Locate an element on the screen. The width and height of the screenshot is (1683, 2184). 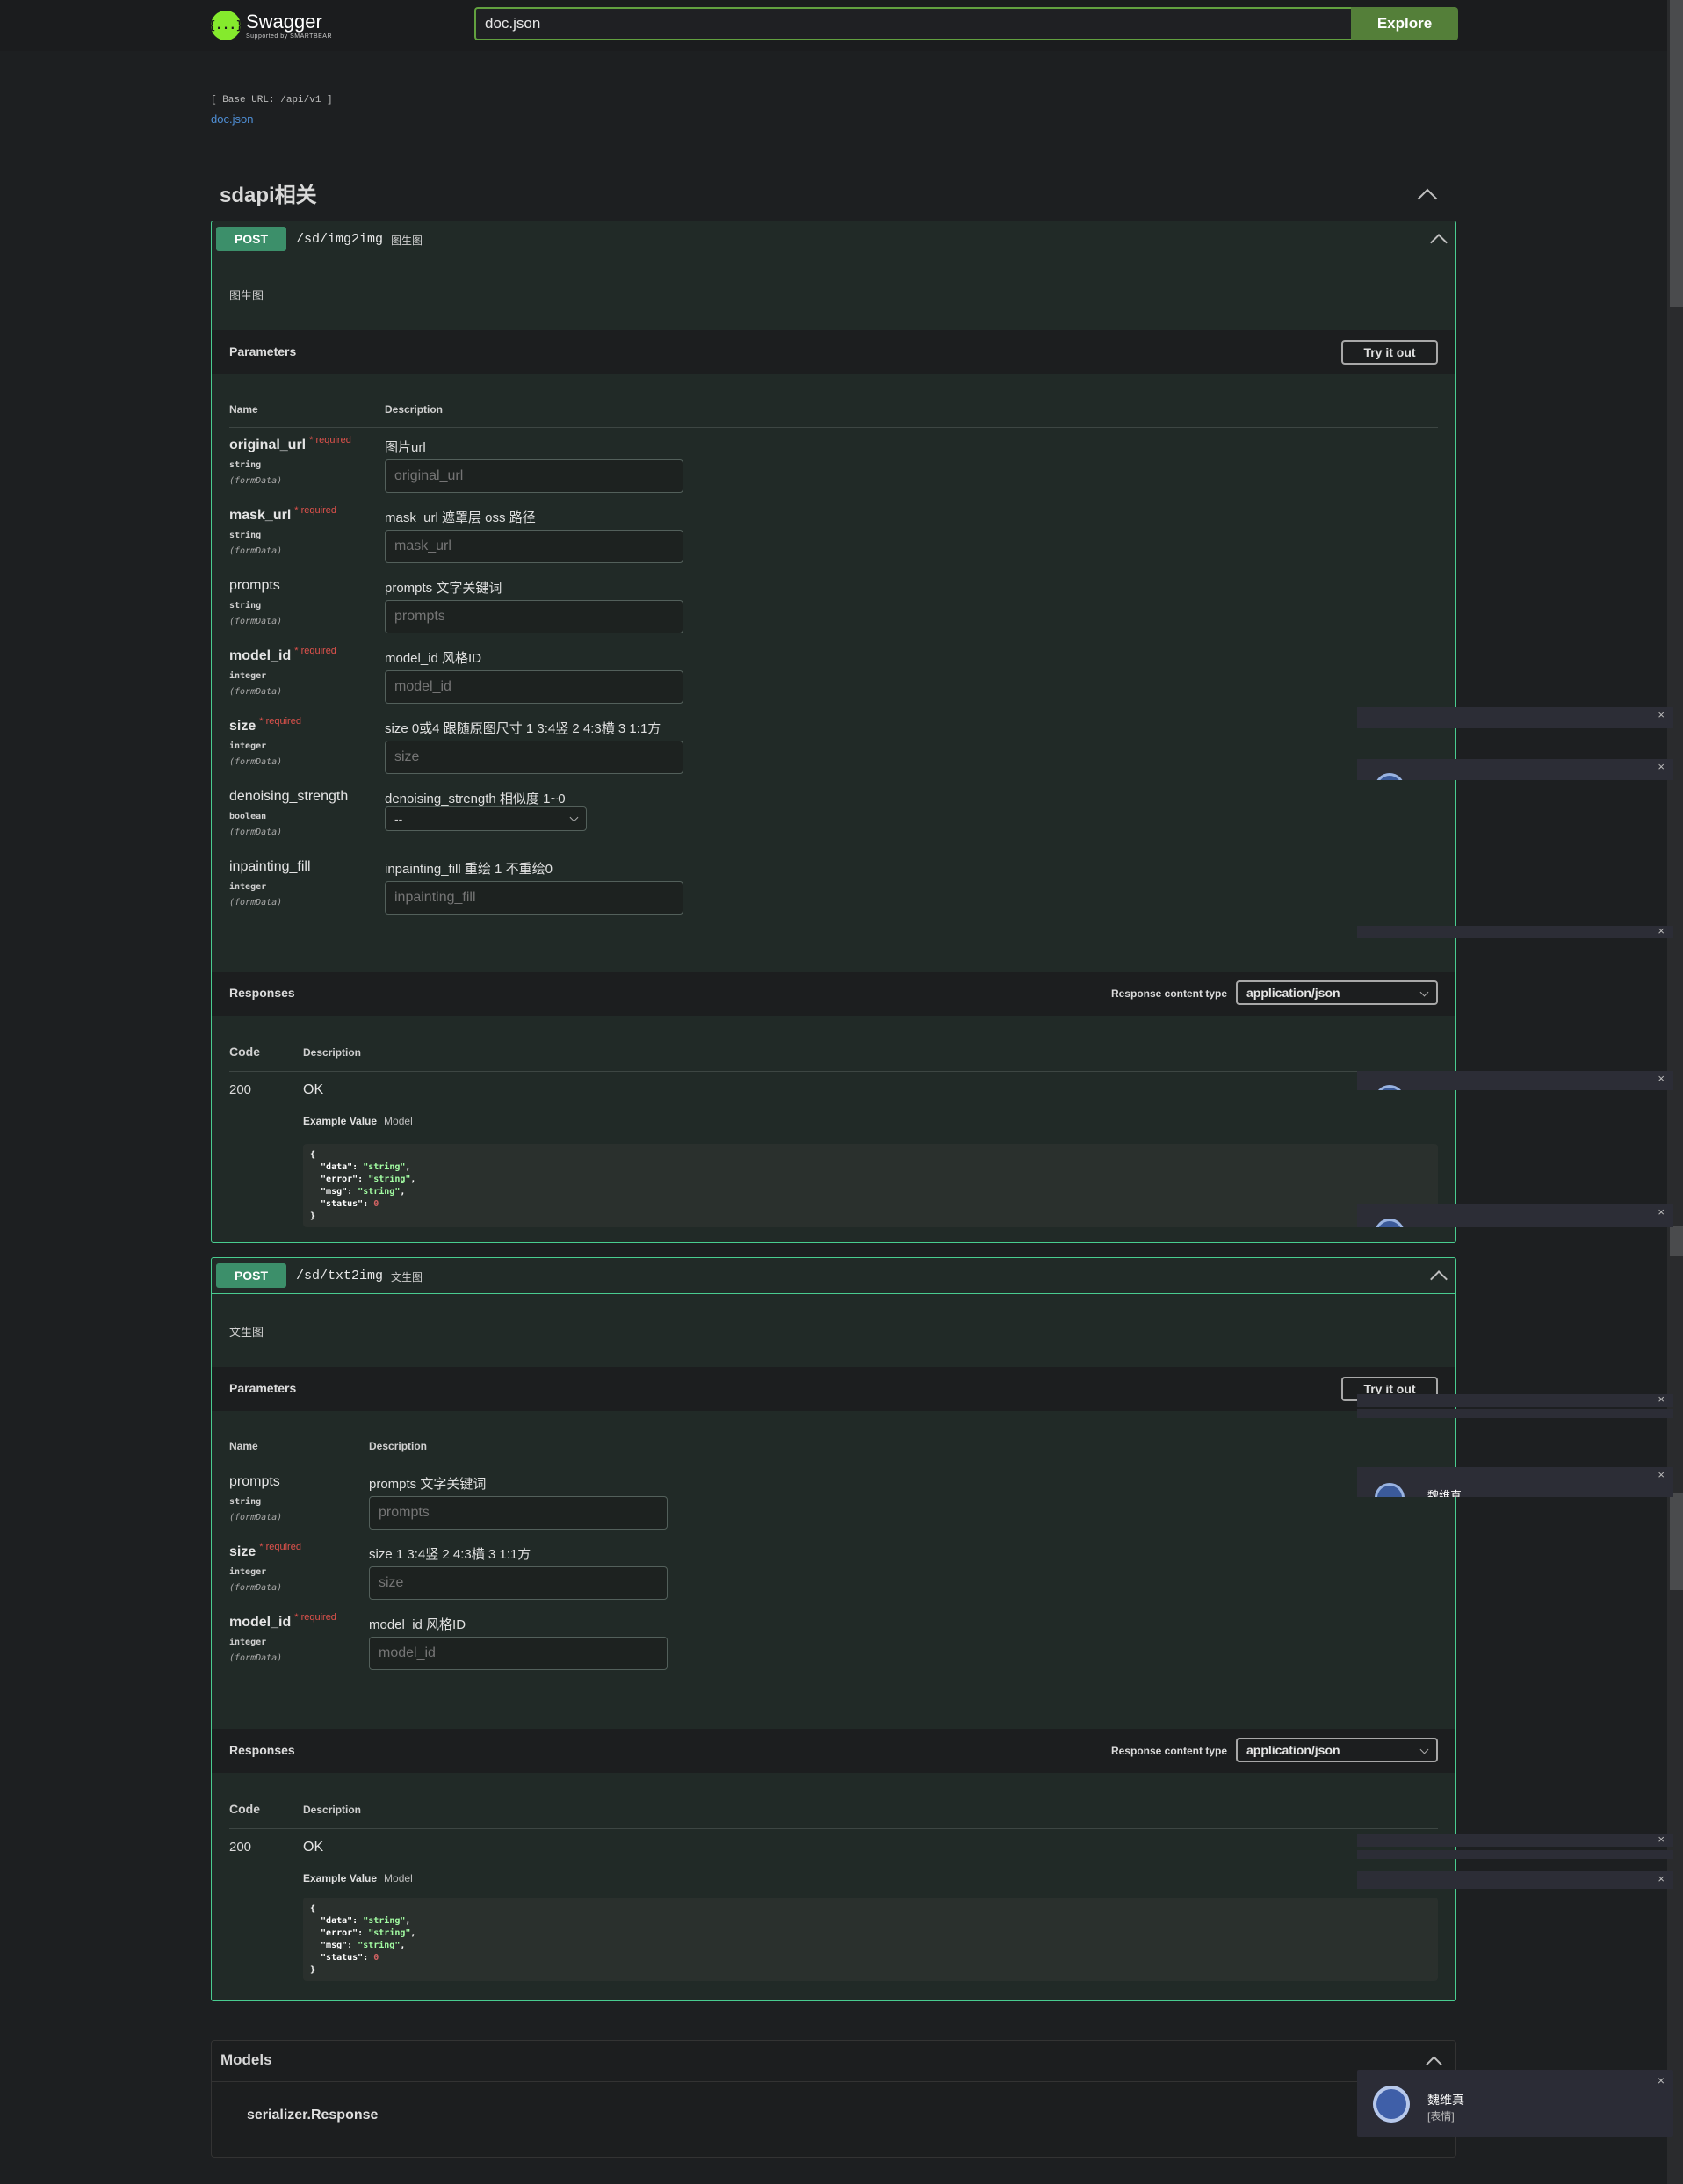
models-title: Models is located at coordinates (246, 2060).